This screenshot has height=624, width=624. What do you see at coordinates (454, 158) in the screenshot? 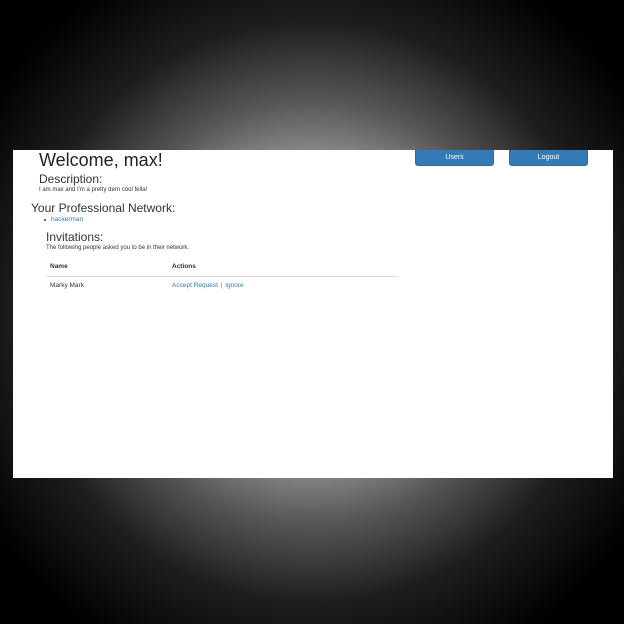
I see `users-button: Users` at bounding box center [454, 158].